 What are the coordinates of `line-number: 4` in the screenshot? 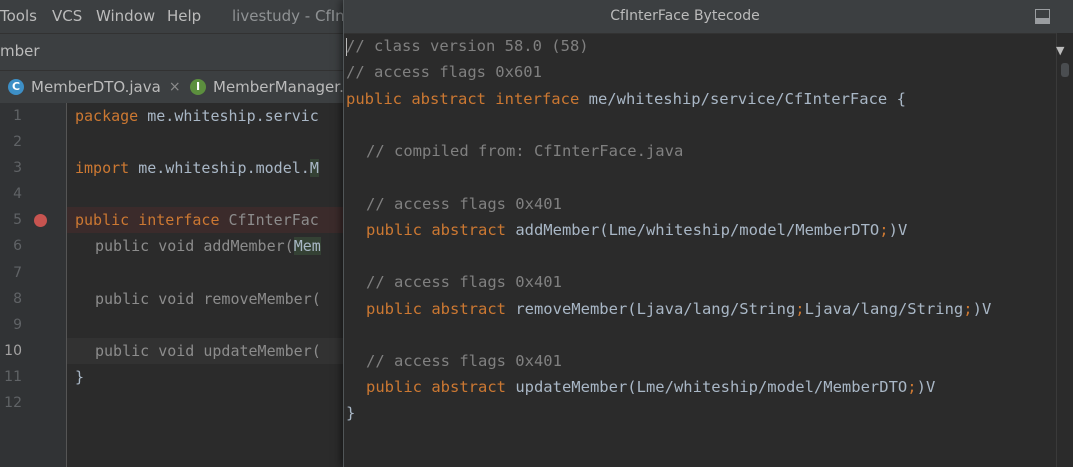 It's located at (17, 194).